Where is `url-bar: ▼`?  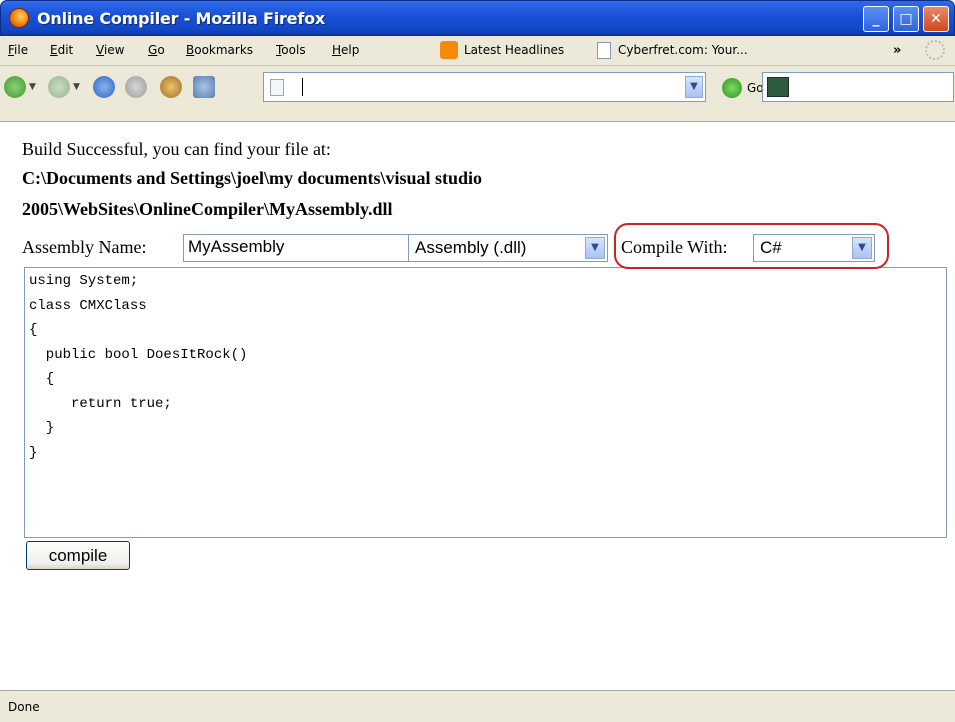 url-bar: ▼ is located at coordinates (484, 87).